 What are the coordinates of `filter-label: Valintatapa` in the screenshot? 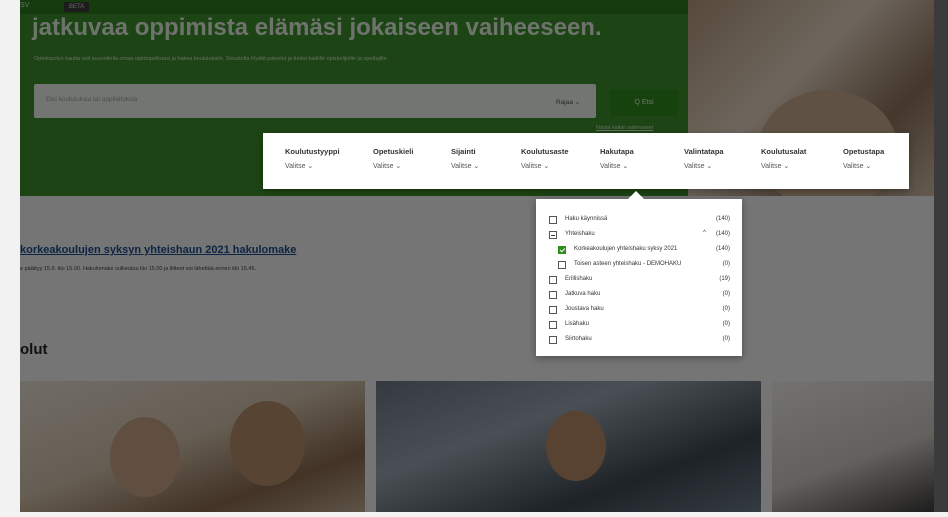 It's located at (704, 151).